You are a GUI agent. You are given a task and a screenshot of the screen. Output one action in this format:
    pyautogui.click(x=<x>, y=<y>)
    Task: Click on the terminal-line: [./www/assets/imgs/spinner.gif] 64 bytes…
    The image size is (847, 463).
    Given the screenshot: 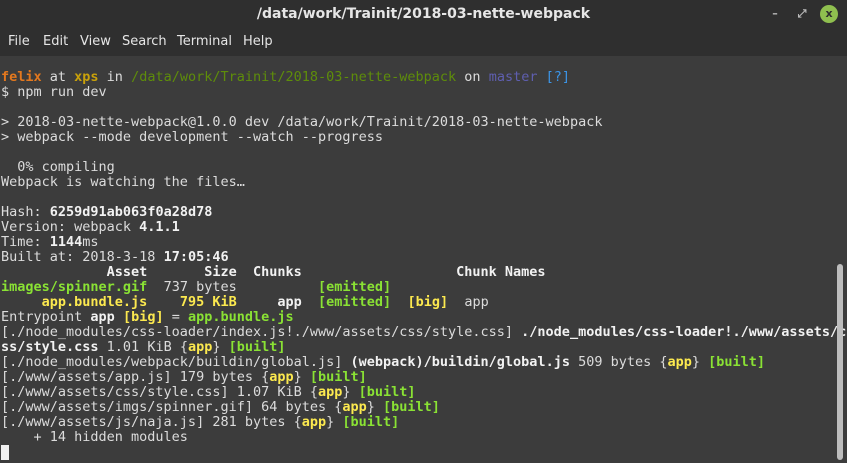 What is the action you would take?
    pyautogui.click(x=423, y=407)
    